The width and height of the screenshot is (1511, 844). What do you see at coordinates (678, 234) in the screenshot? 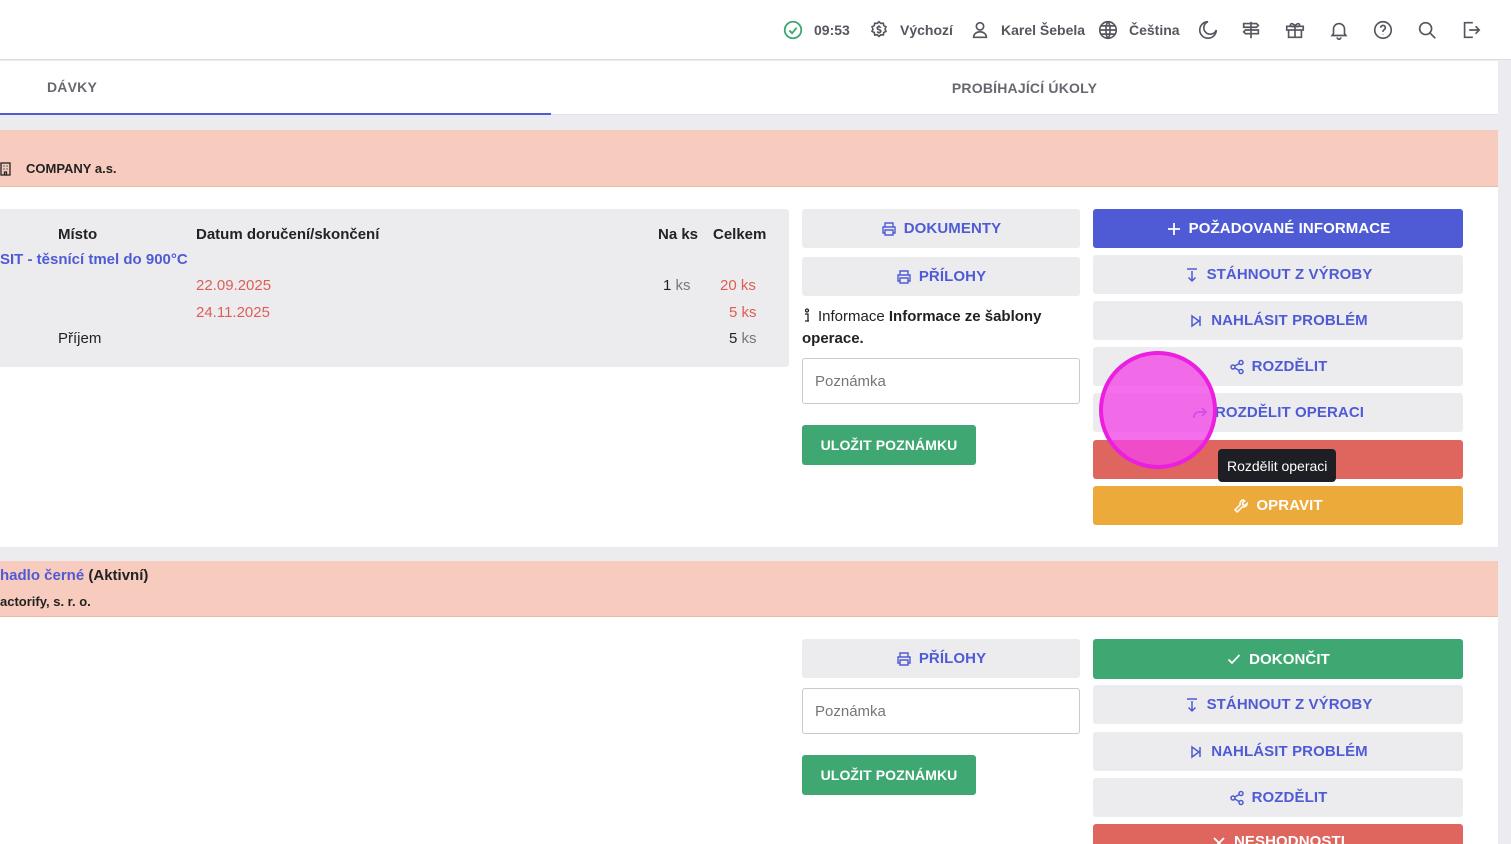
I see `column-header-per-piece: Na ks` at bounding box center [678, 234].